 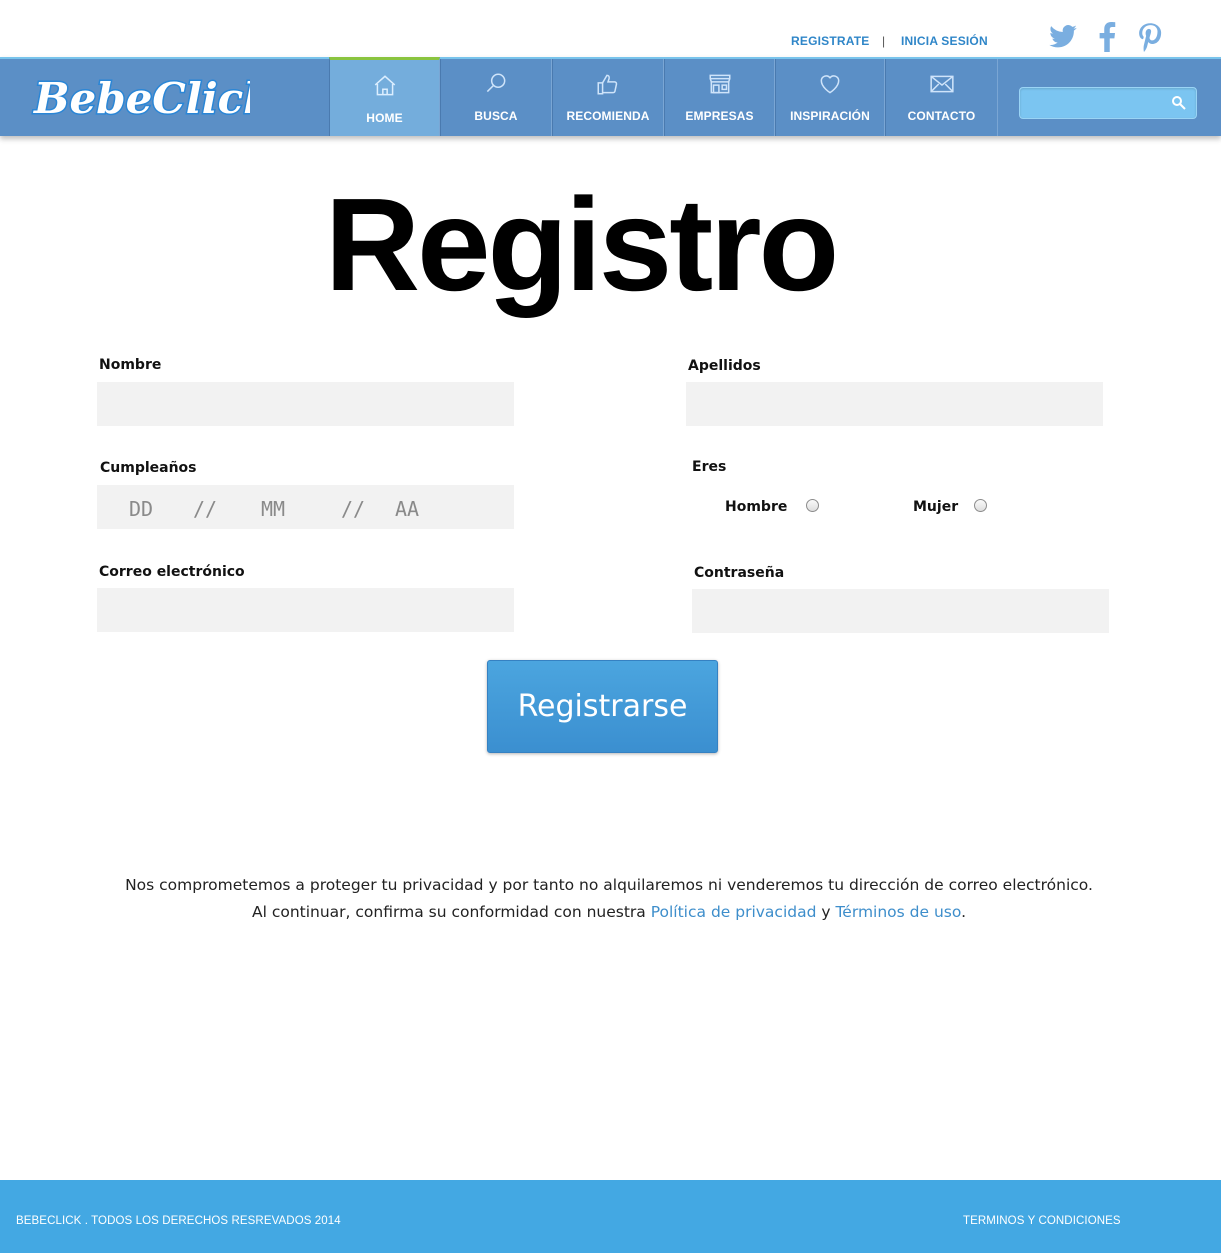 What do you see at coordinates (709, 467) in the screenshot?
I see `eres-label: Eres` at bounding box center [709, 467].